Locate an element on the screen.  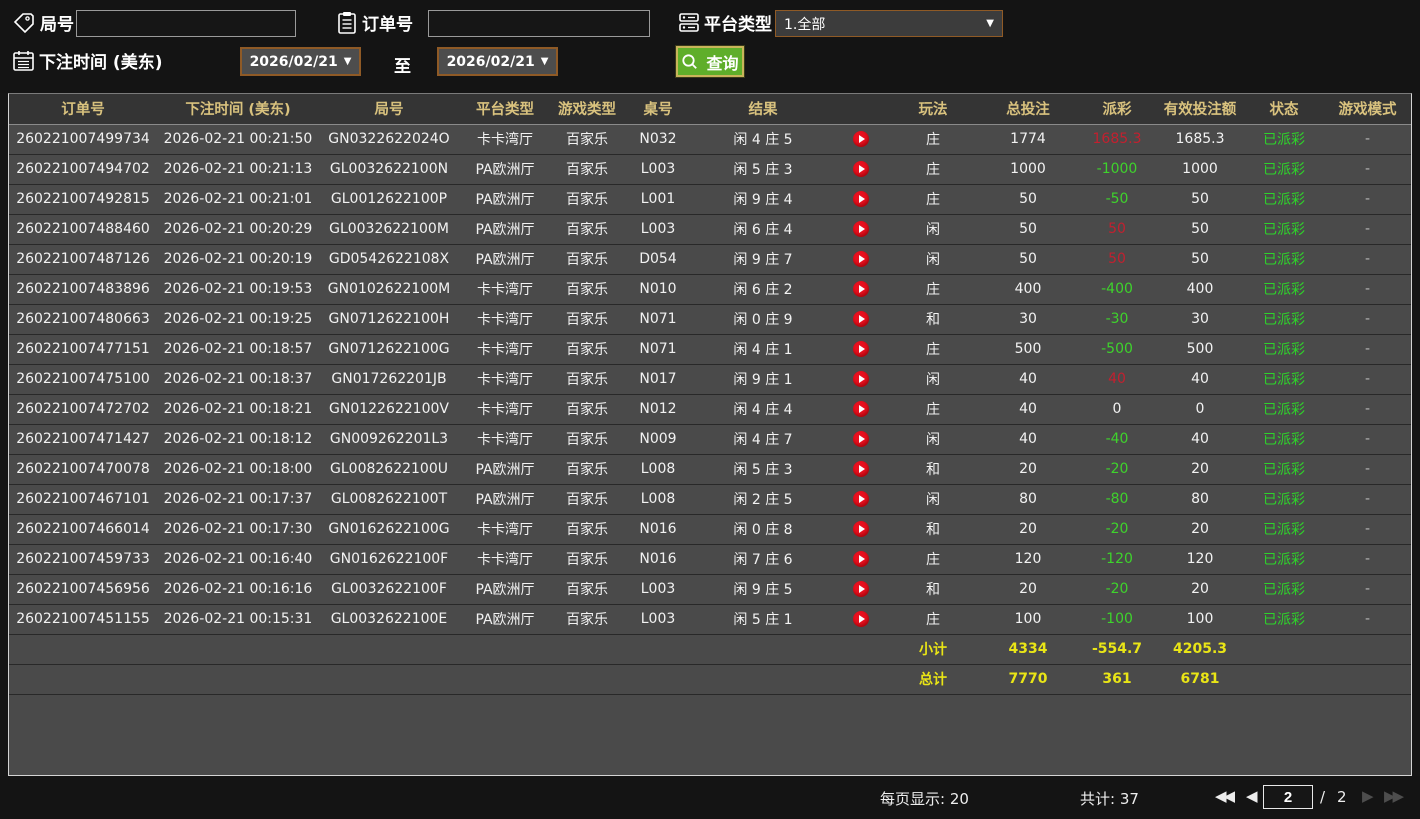
per-page-label: 每页显示: 20 is located at coordinates (924, 799).